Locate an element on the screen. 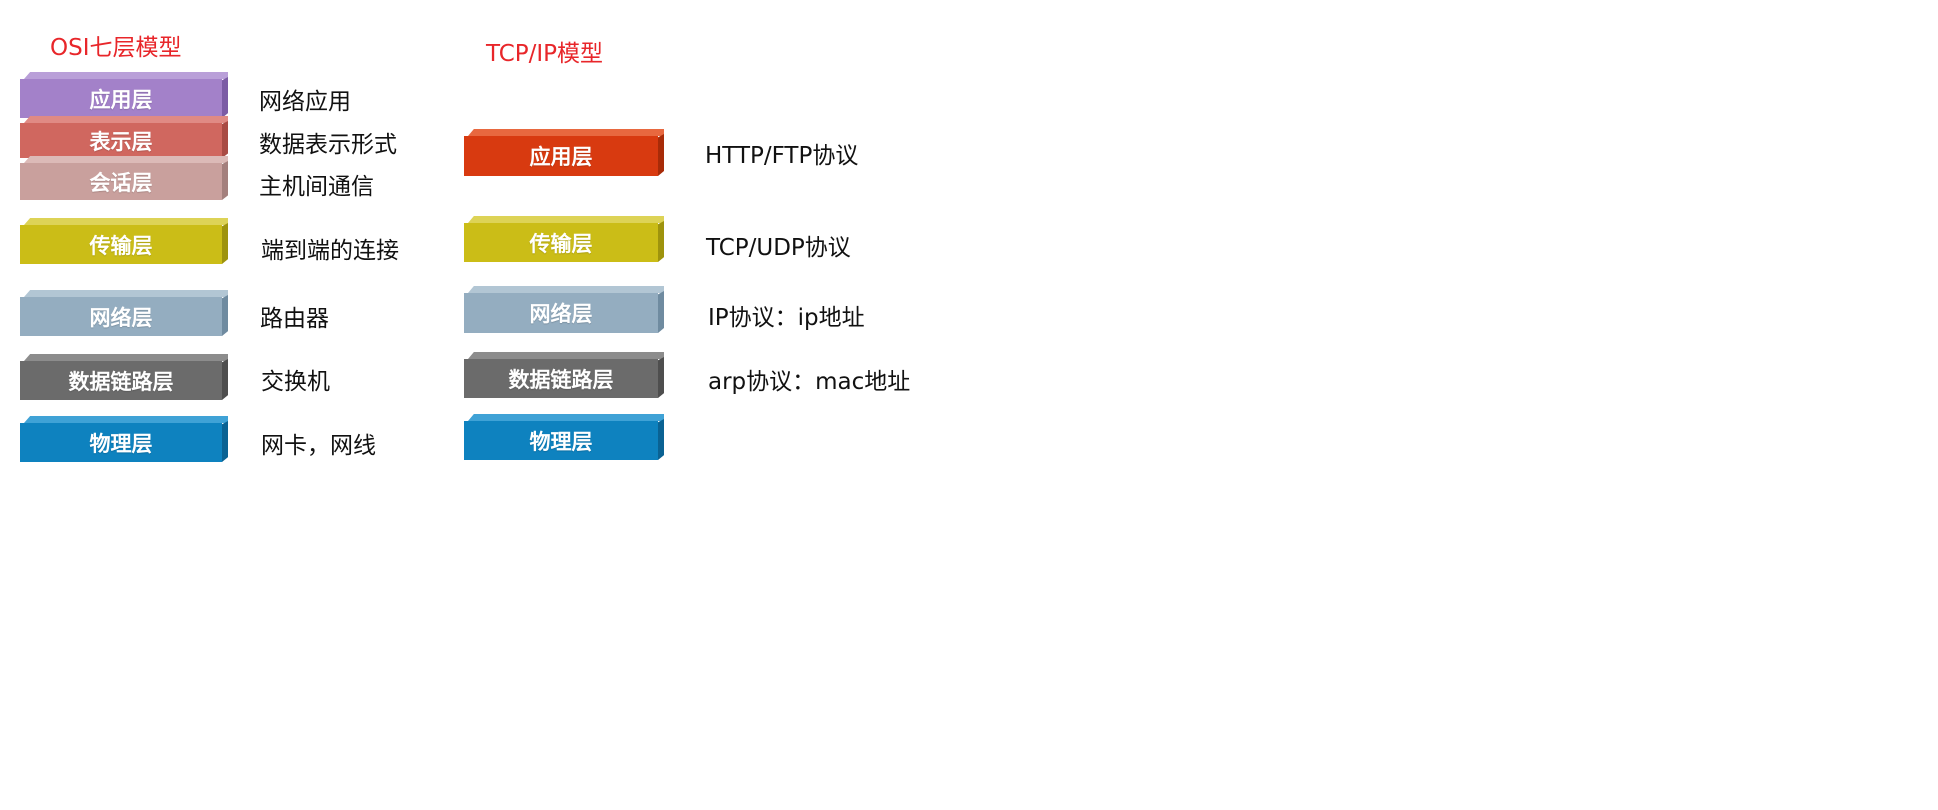 The image size is (1938, 810). osi-model-title: OSI七层模型 is located at coordinates (116, 48).